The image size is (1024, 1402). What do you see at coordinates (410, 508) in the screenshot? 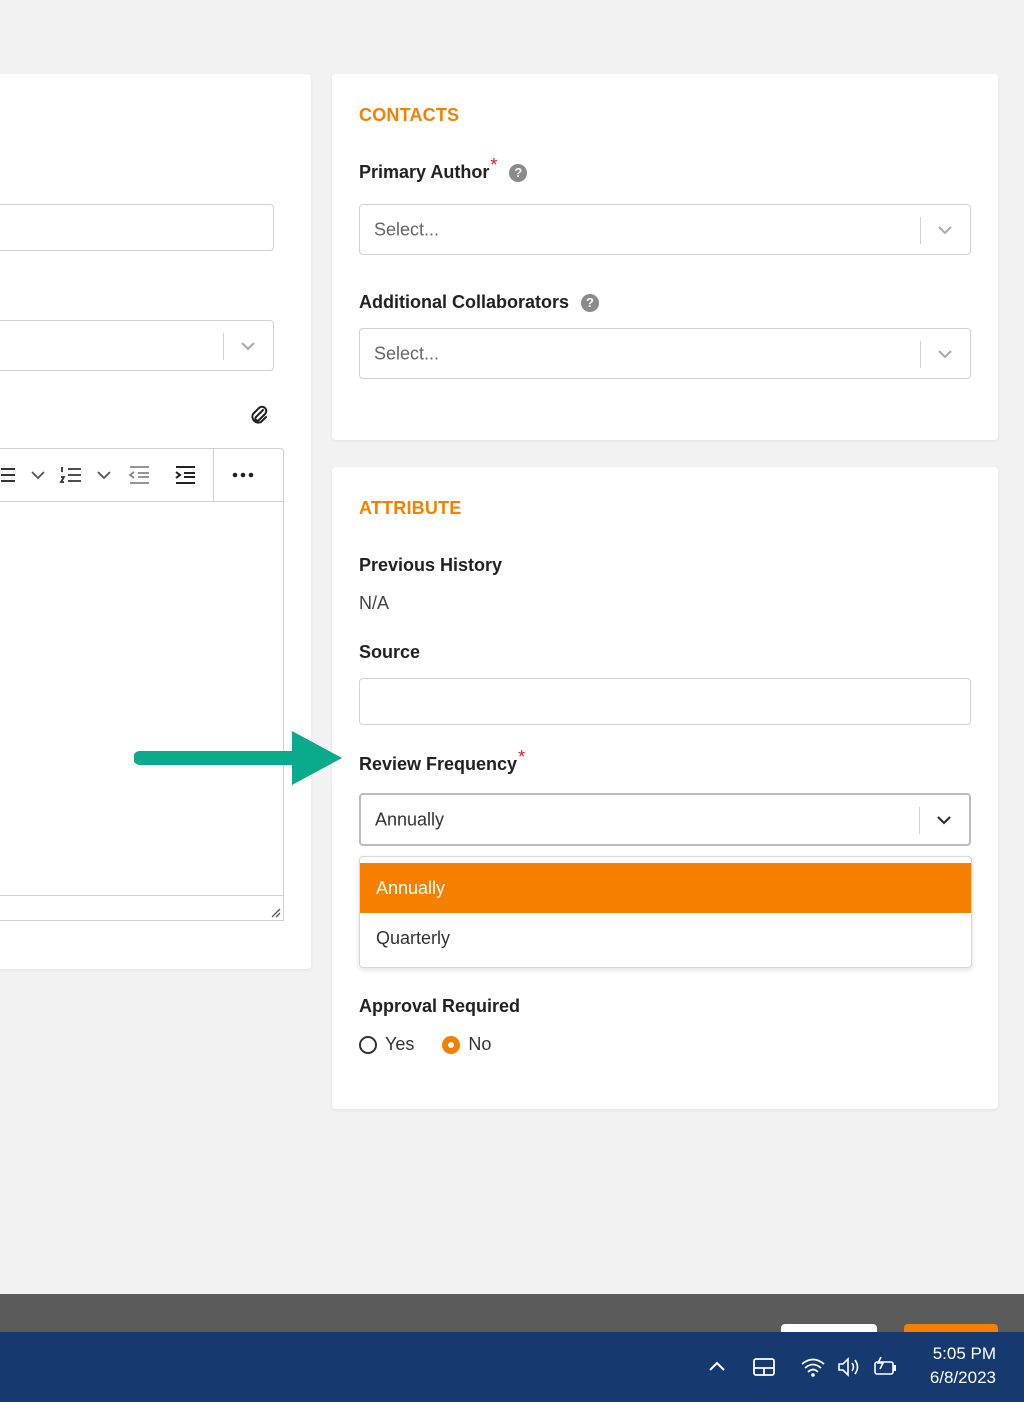
I see `attribute-title: ATTRIBUTE` at bounding box center [410, 508].